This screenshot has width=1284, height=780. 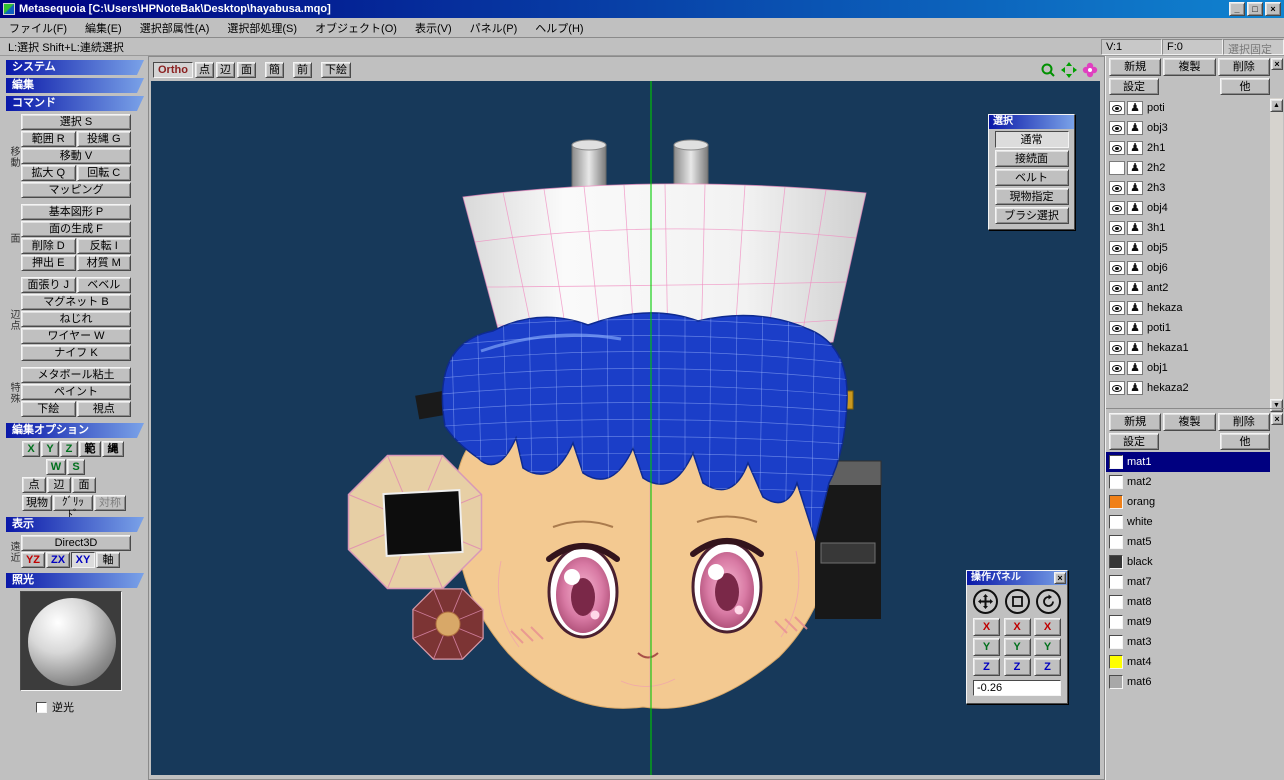 I want to click on rotate-view-icon, so click(x=1090, y=70).